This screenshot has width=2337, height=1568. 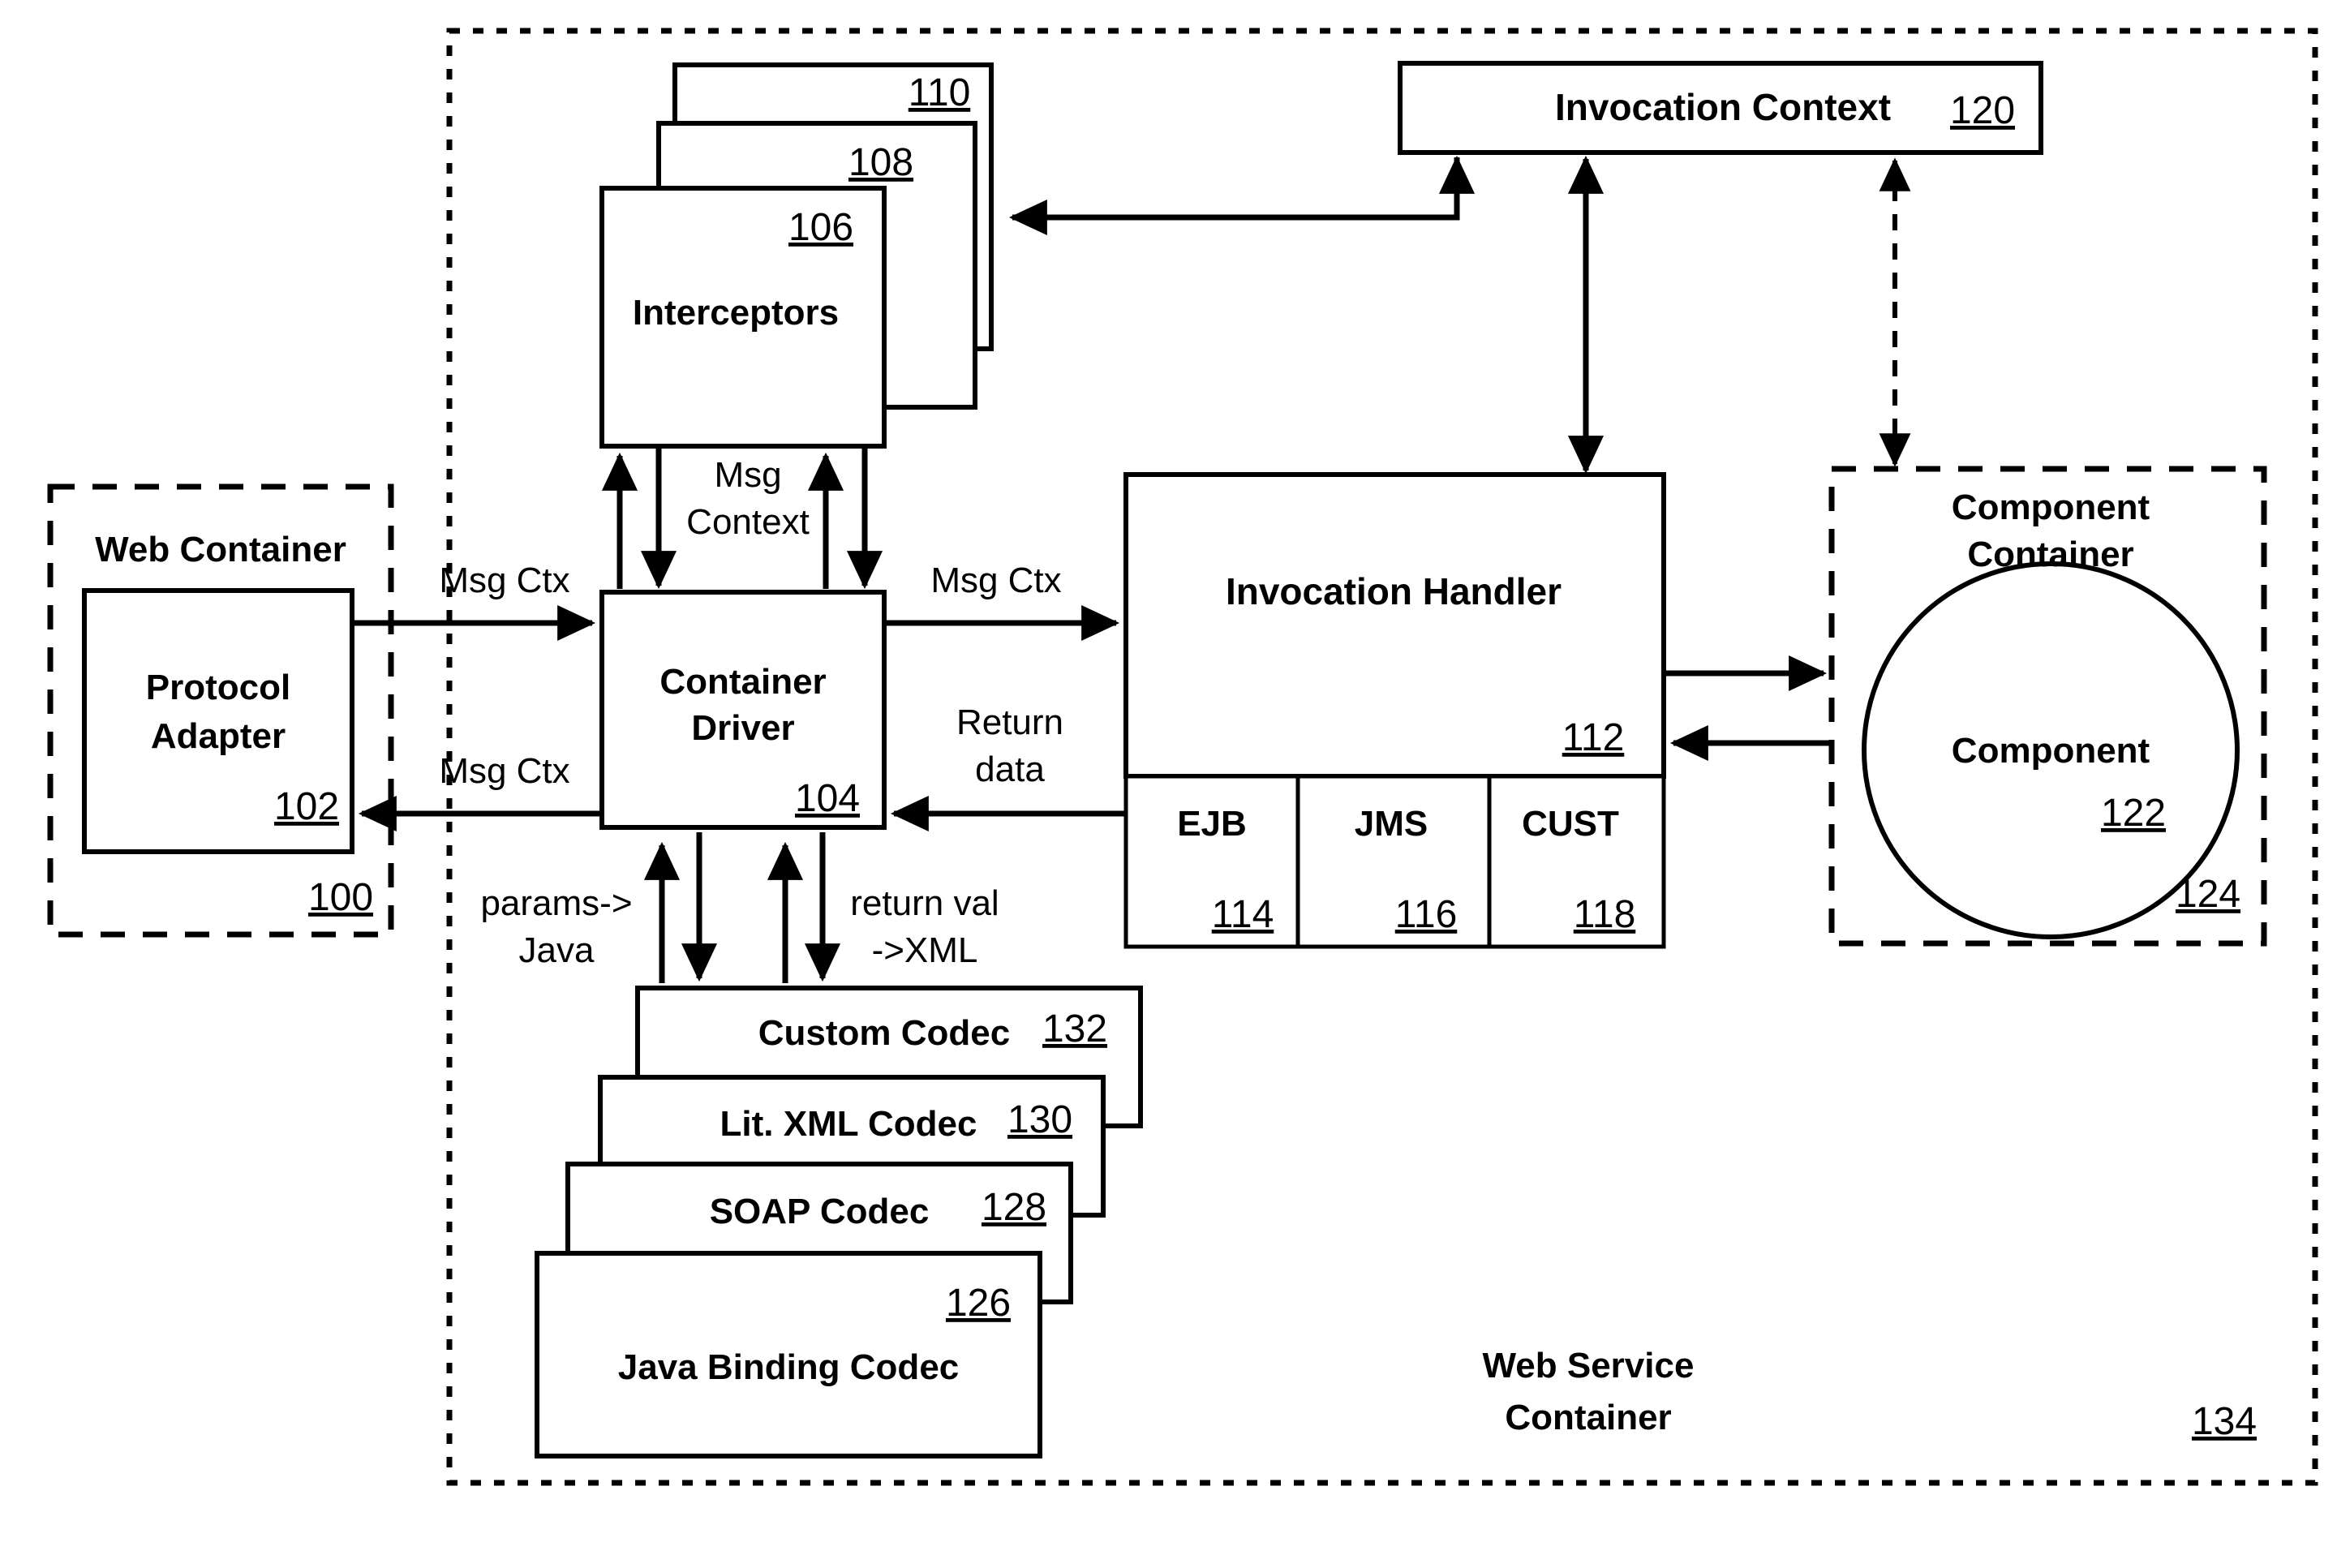 I want to click on edge-label-msg-context-line1: Msg, so click(x=747, y=475).